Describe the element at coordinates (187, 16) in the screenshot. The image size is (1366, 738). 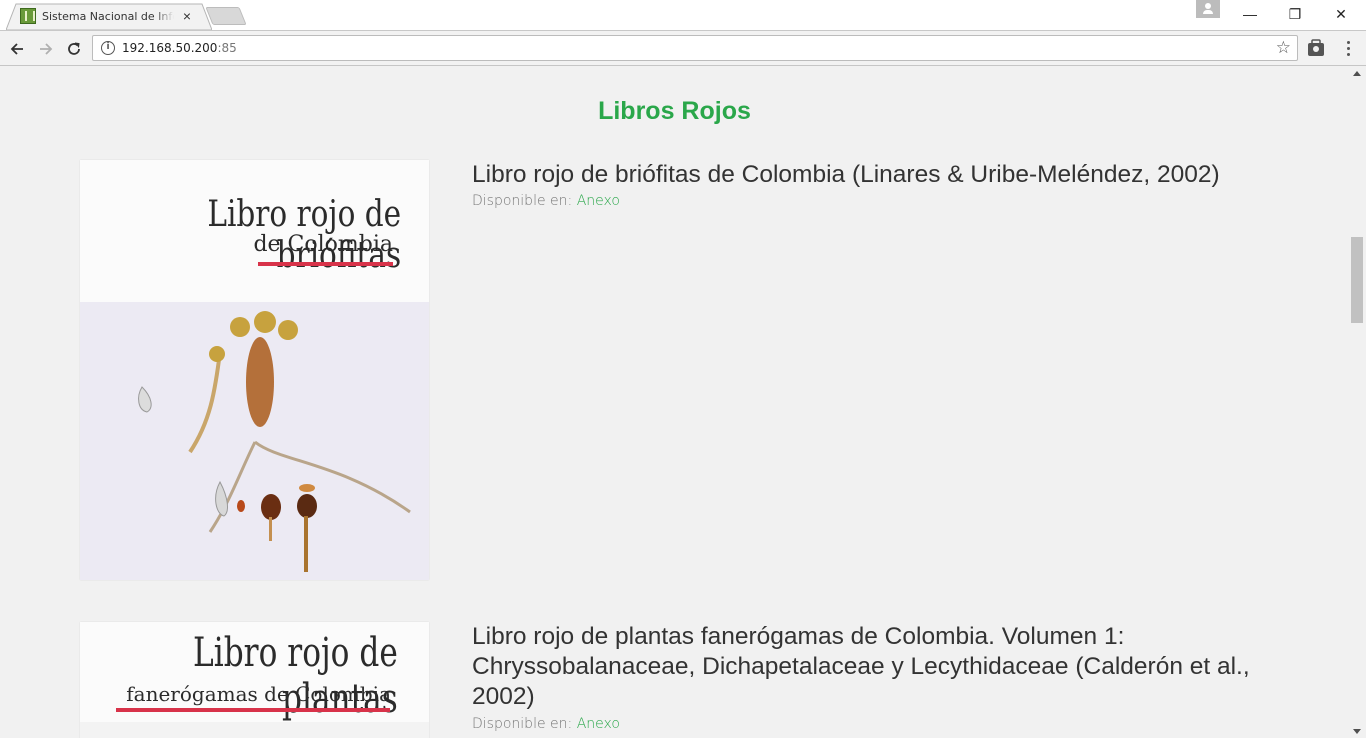
I see `tab-close-icon: ×` at that location.